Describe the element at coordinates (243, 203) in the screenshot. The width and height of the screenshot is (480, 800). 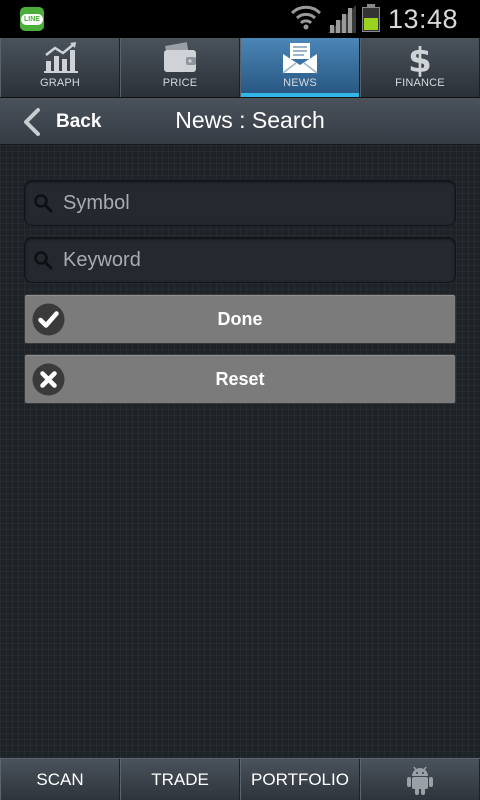
I see `symbol-input` at that location.